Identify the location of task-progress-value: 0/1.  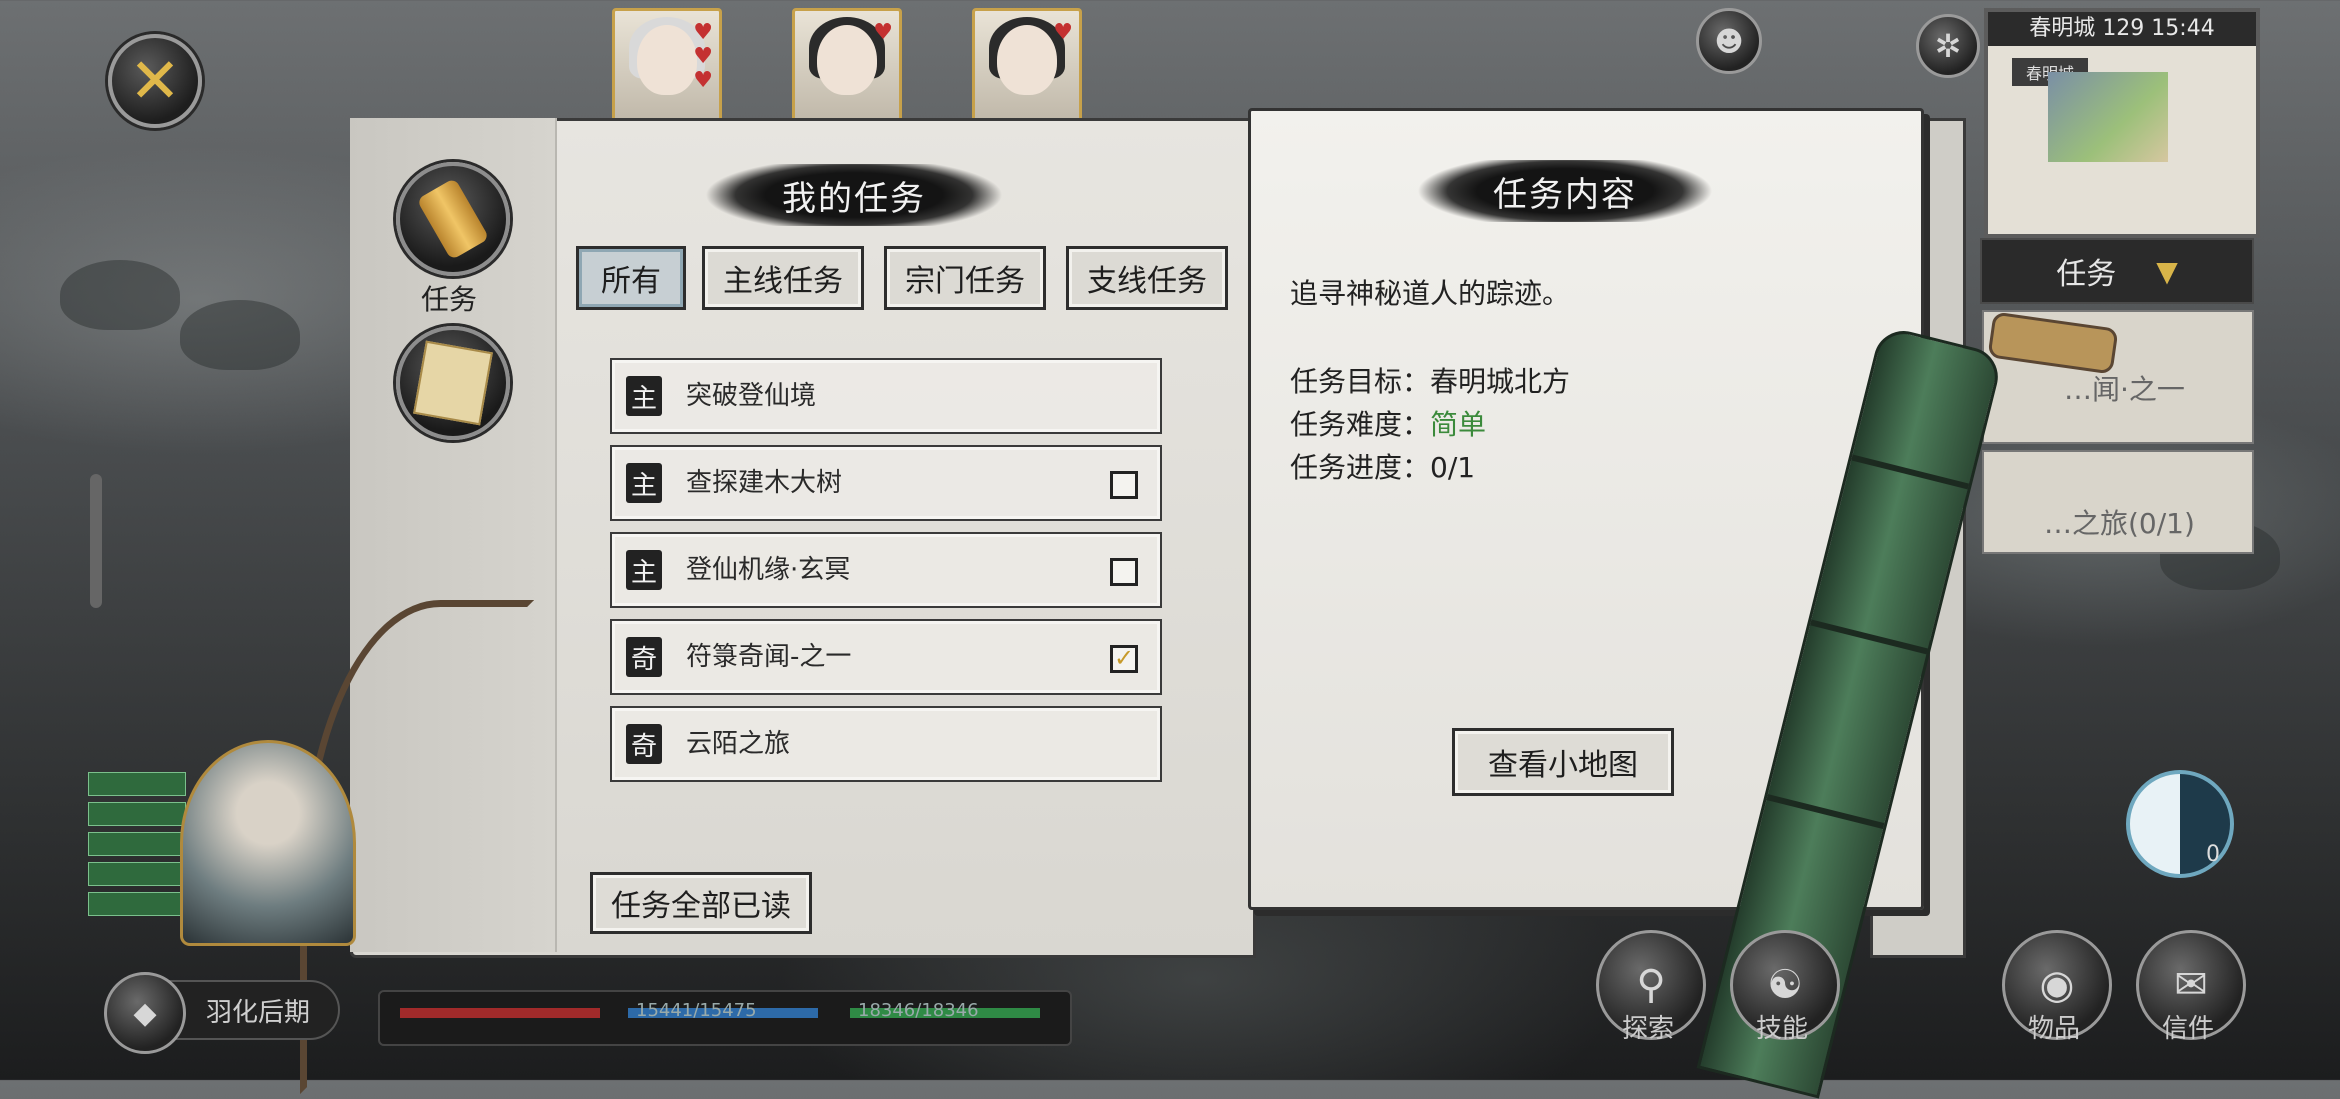
(1453, 467).